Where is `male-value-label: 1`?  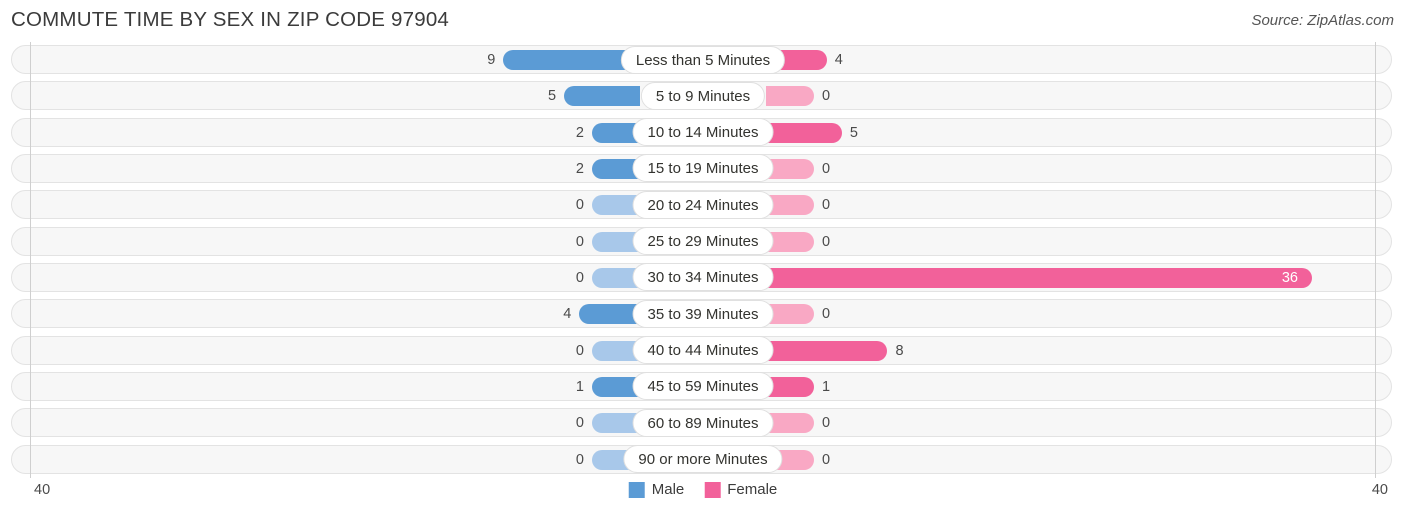 male-value-label: 1 is located at coordinates (579, 386).